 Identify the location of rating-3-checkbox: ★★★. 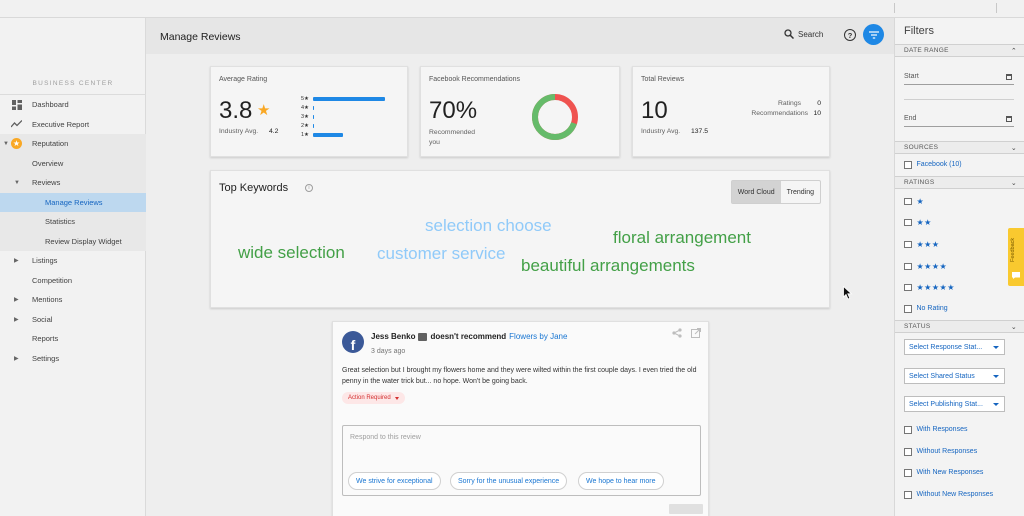
(922, 244).